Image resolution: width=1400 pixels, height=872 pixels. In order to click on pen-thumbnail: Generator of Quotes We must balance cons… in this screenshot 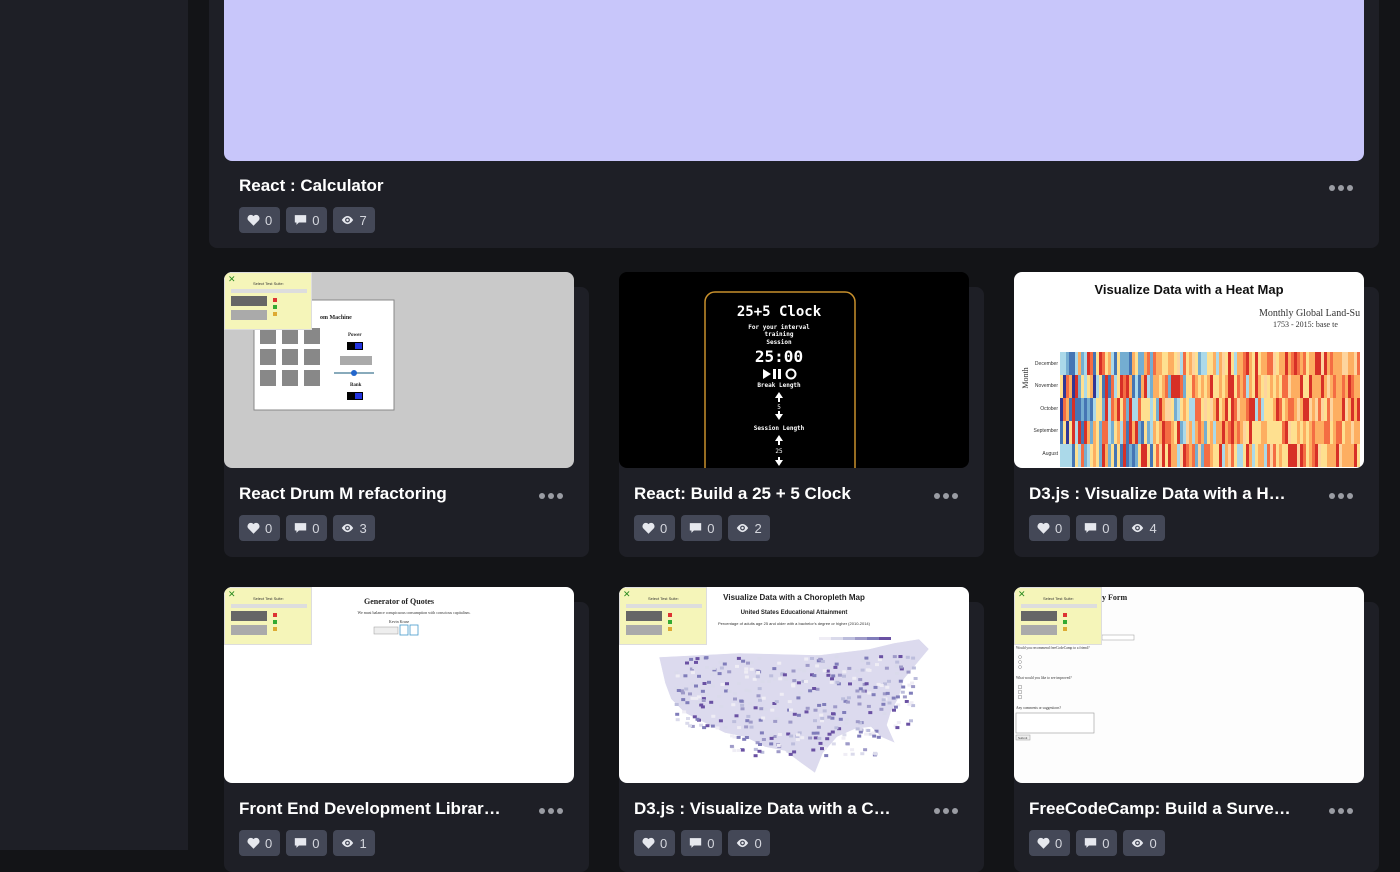, I will do `click(399, 685)`.